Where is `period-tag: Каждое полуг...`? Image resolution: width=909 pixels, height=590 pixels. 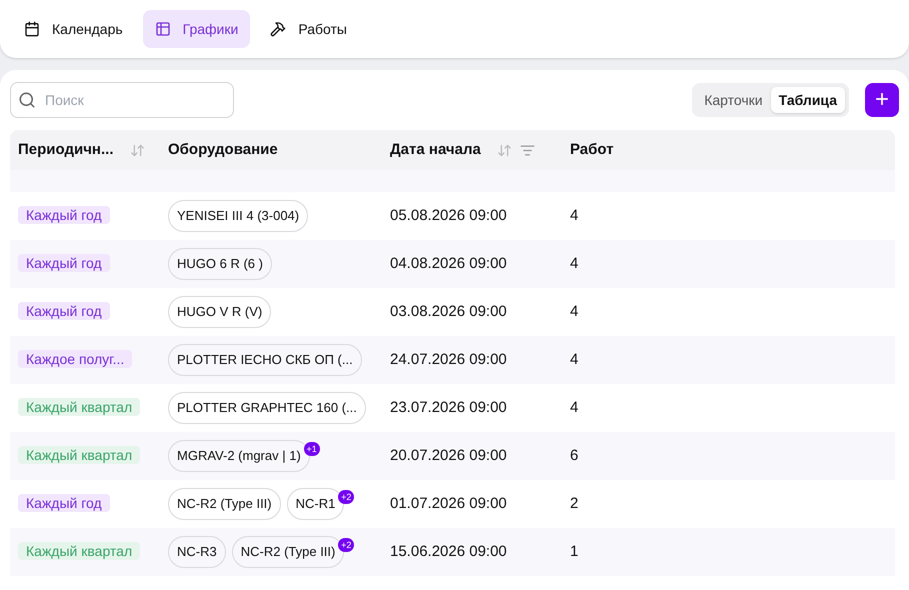 period-tag: Каждое полуг... is located at coordinates (75, 359).